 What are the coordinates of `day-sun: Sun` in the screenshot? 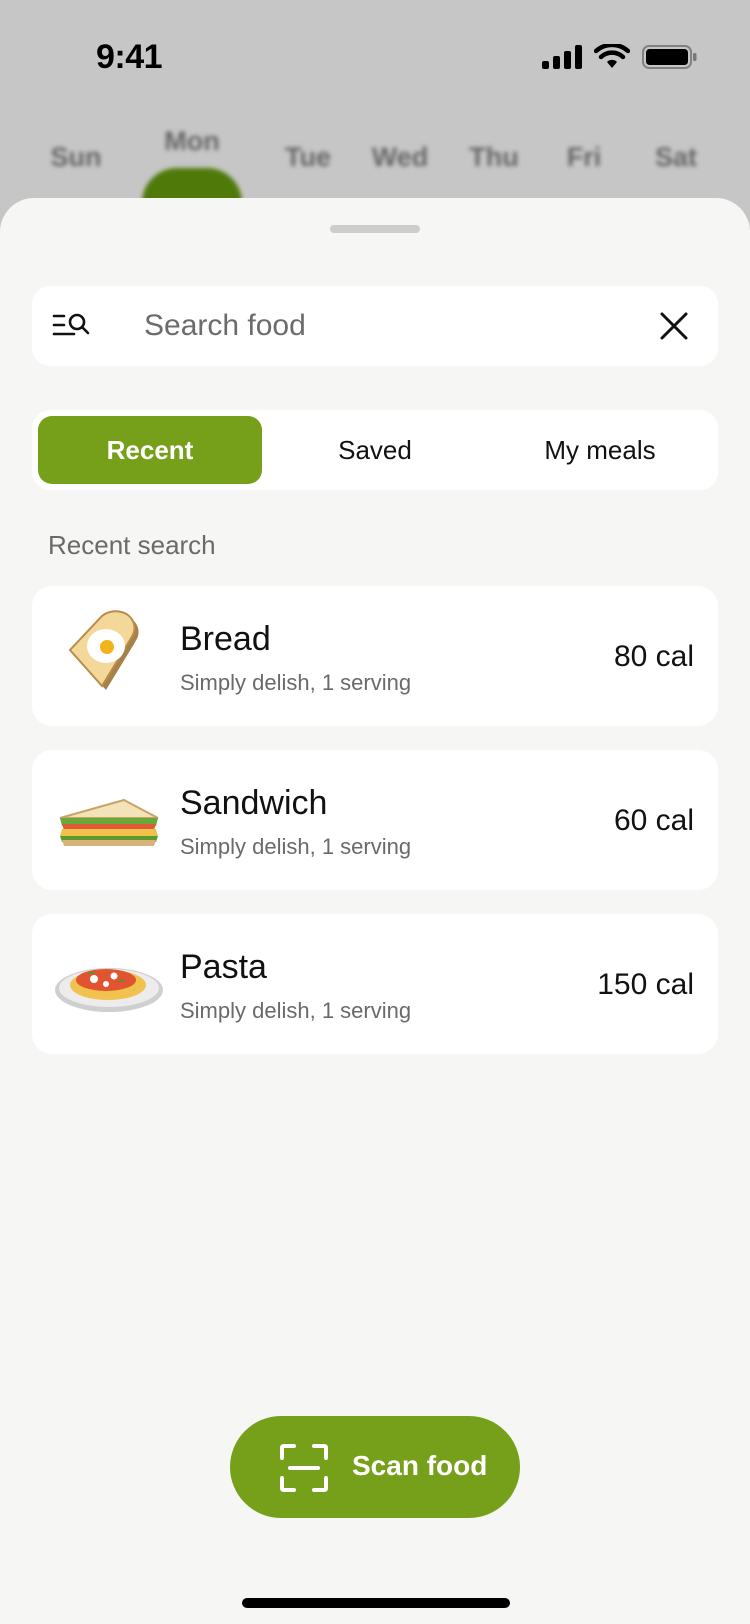 It's located at (76, 157).